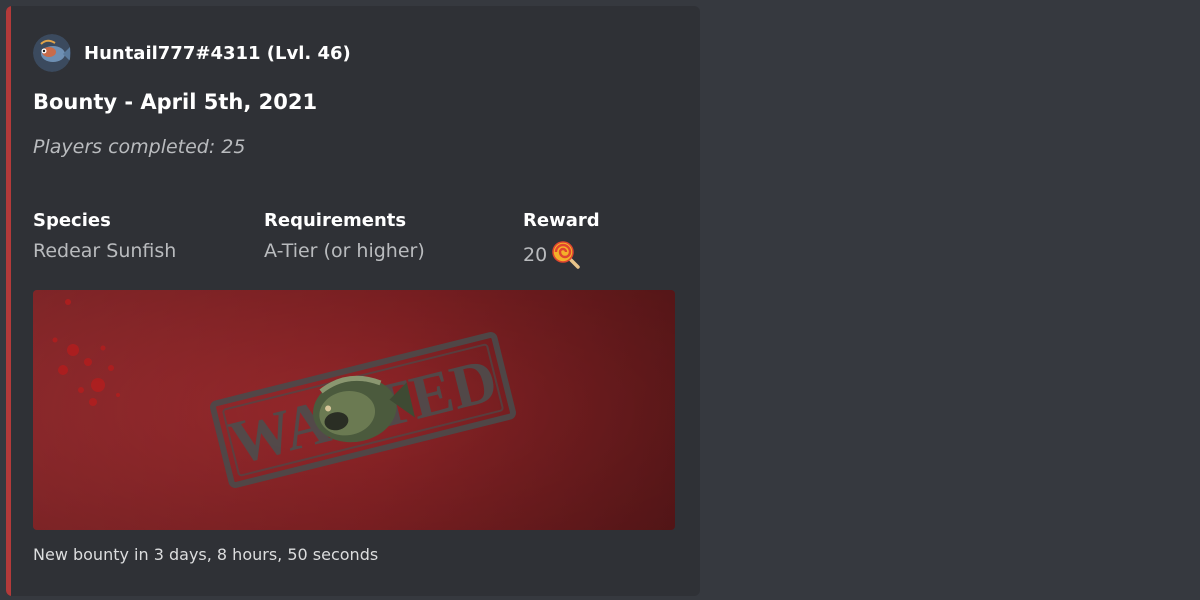  What do you see at coordinates (175, 102) in the screenshot?
I see `embed-title: Bounty - April 5th, 2021` at bounding box center [175, 102].